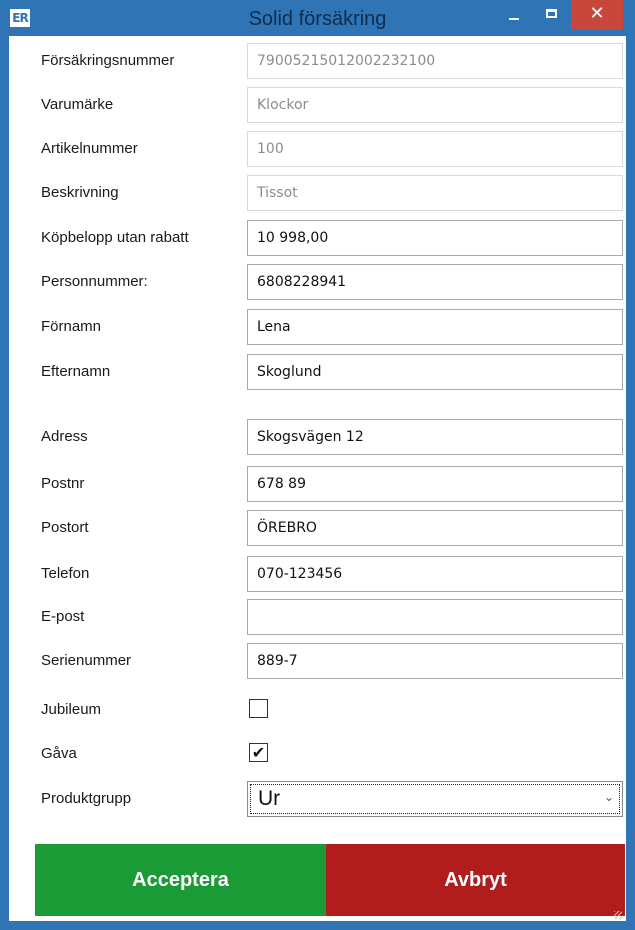 This screenshot has height=930, width=635. Describe the element at coordinates (258, 752) in the screenshot. I see `gava-checkbox: ✔` at that location.